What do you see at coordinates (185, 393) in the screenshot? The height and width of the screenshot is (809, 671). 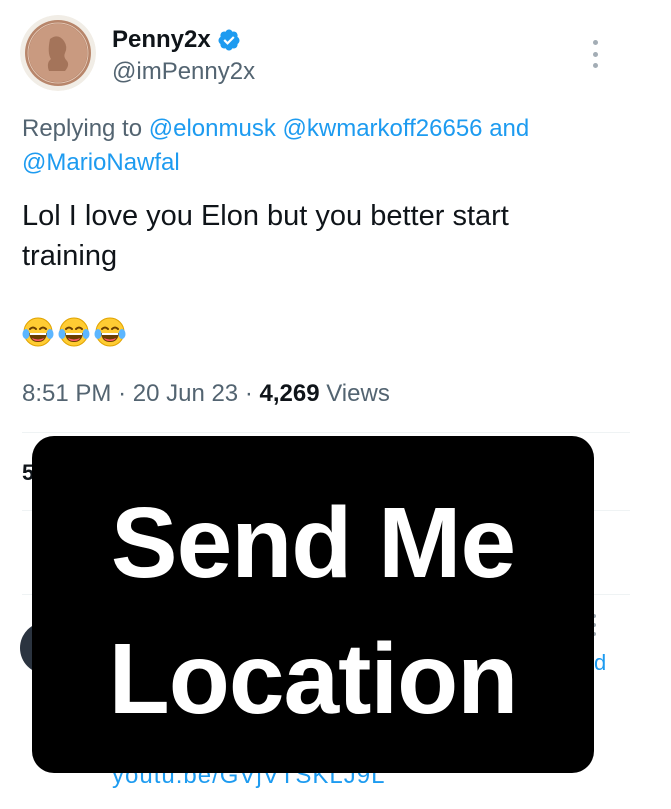 I see `tweet-date: 20 Jun 23` at bounding box center [185, 393].